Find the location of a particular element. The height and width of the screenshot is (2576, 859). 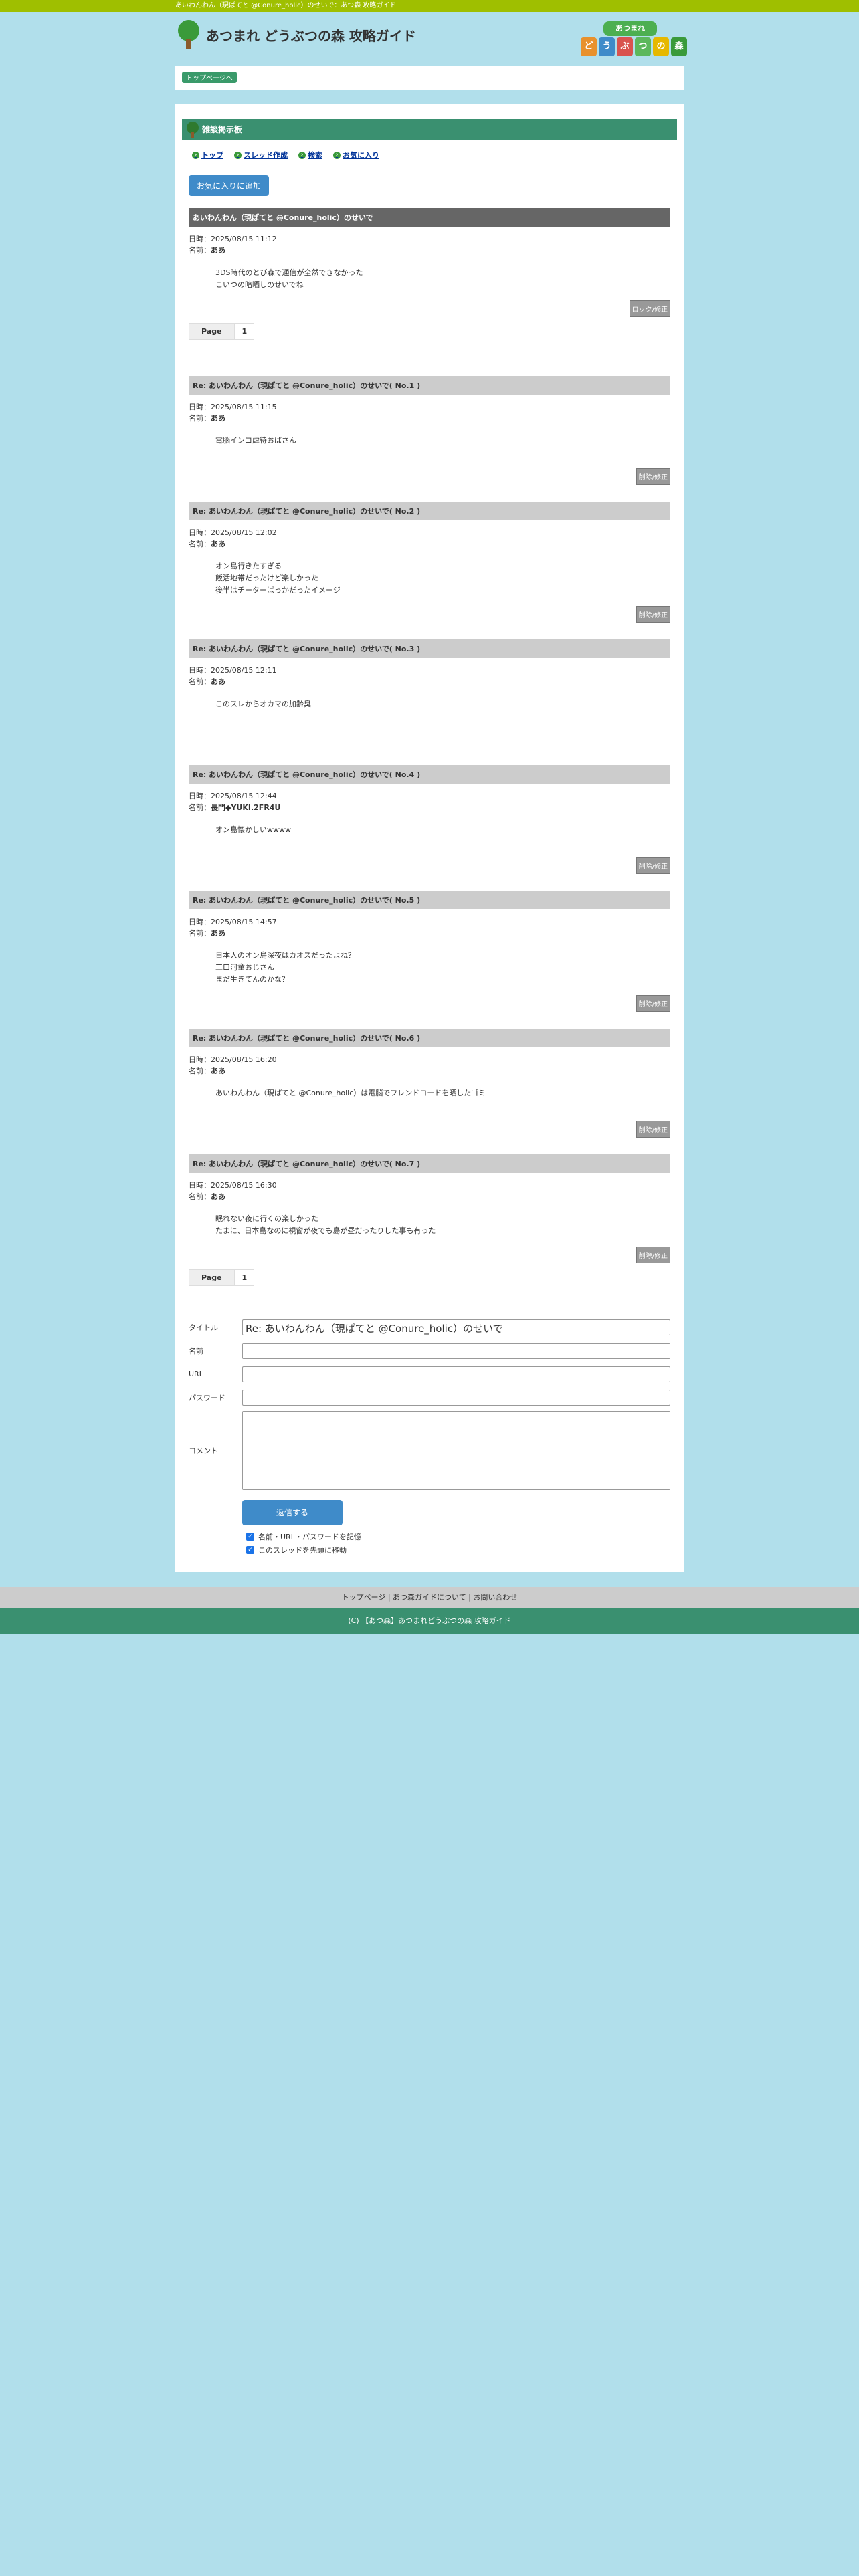

nav-search-link: › 検索 is located at coordinates (310, 155).